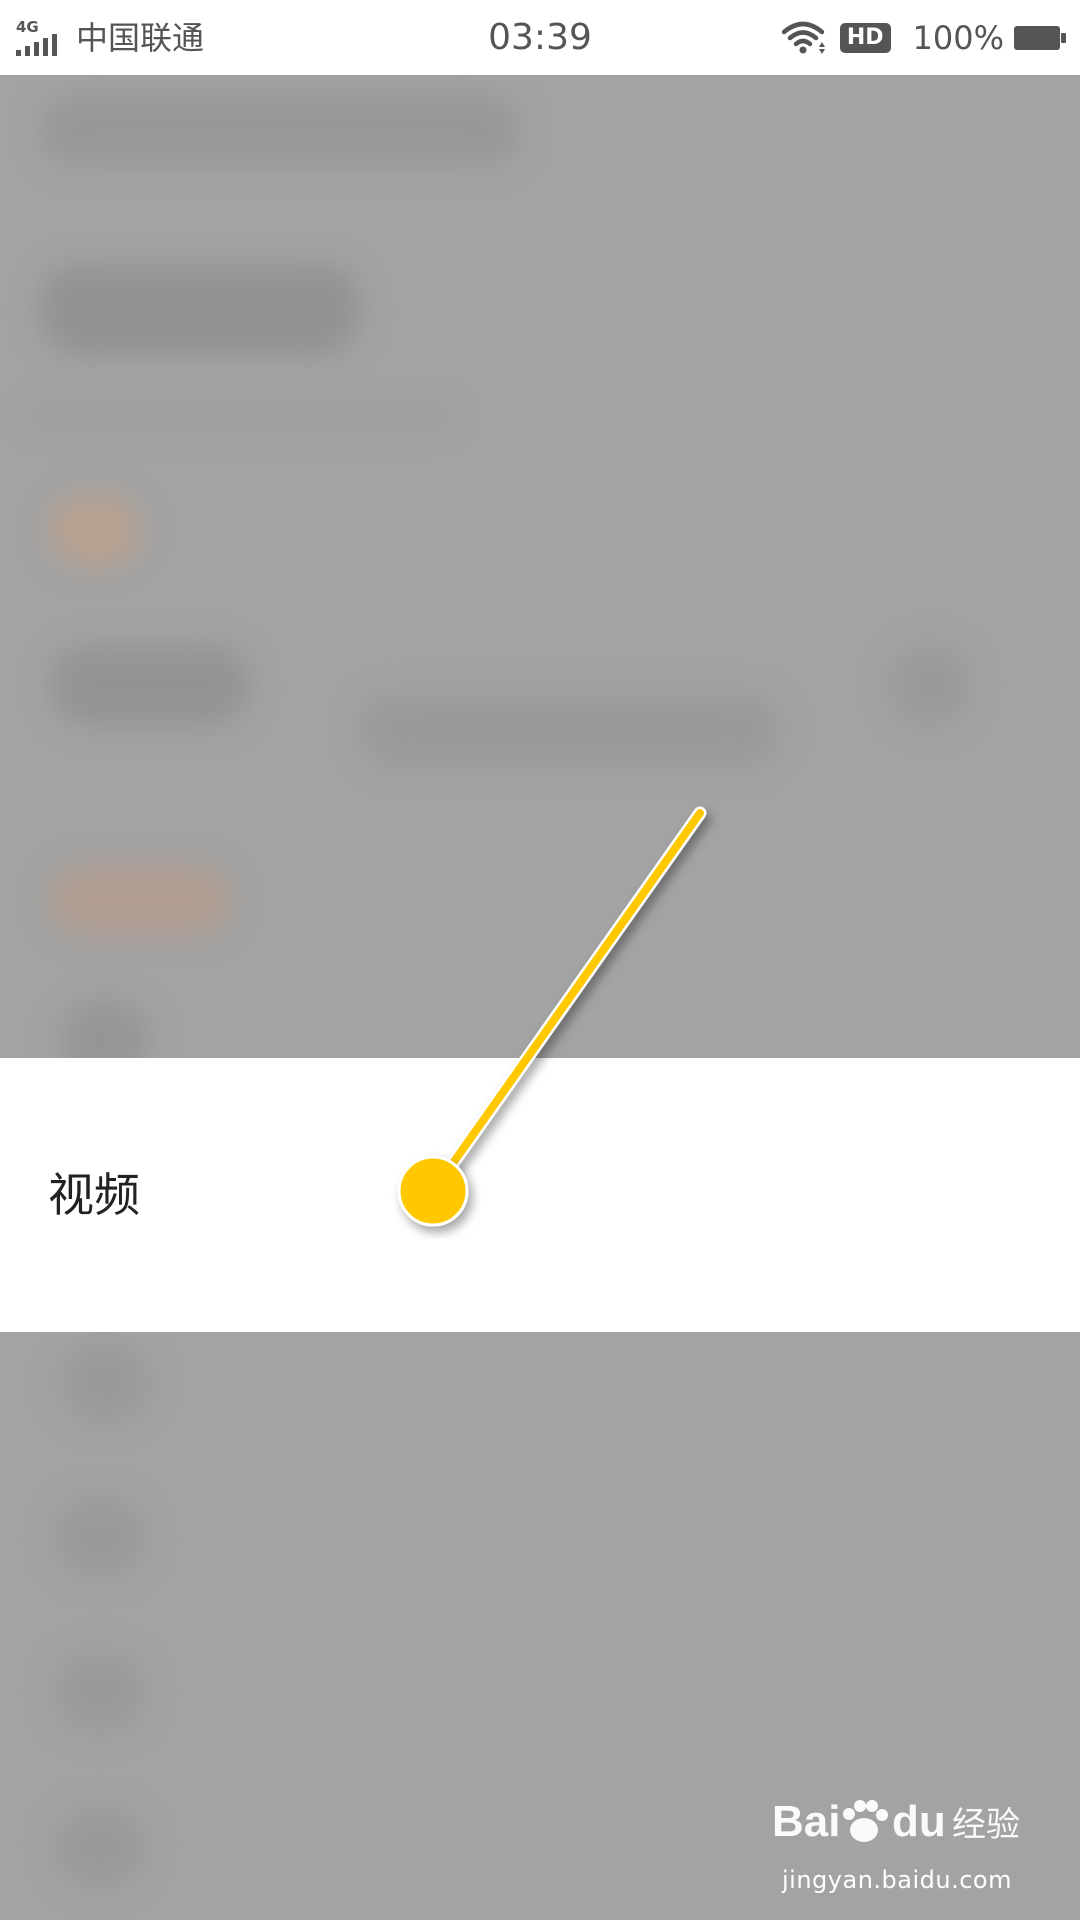 The height and width of the screenshot is (1920, 1080). I want to click on blurred-avatar, so click(930, 685).